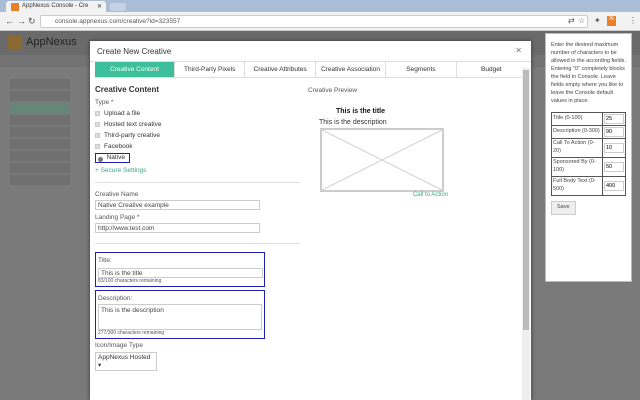  Describe the element at coordinates (614, 131) in the screenshot. I see `description-limit-input` at that location.